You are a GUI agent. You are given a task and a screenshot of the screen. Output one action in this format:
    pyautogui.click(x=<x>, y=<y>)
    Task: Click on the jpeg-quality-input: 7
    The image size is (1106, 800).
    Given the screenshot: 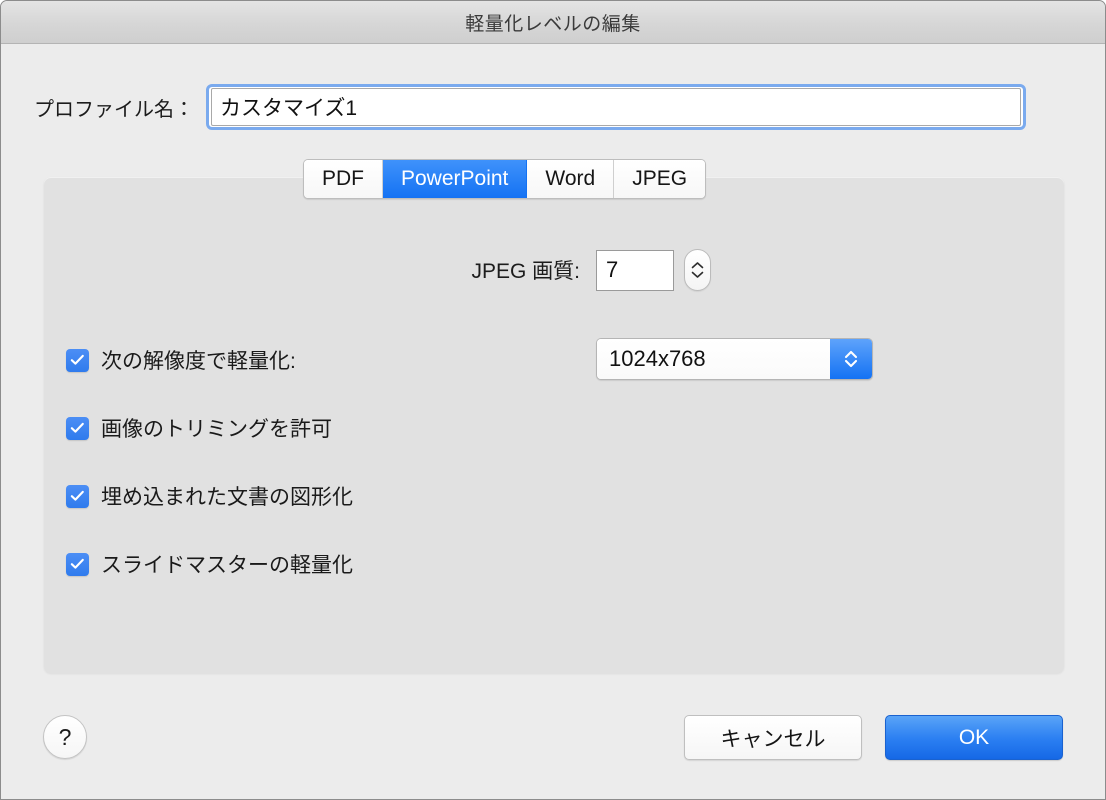 What is the action you would take?
    pyautogui.click(x=635, y=270)
    